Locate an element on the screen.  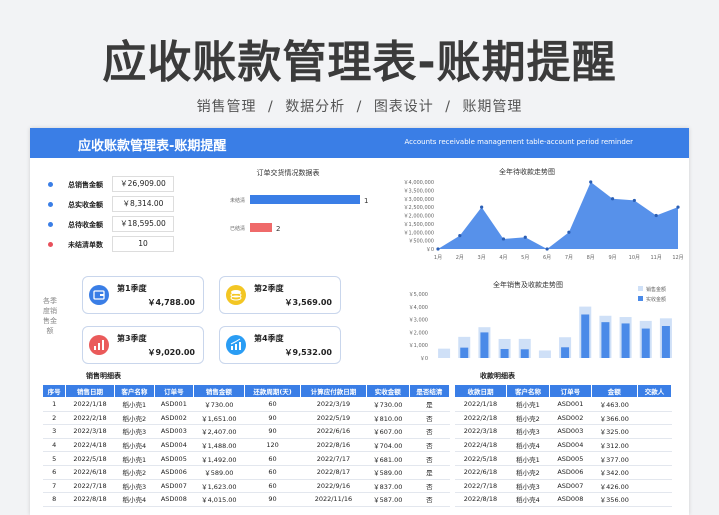
sales-col-header: 销售日期 is located at coordinates (90, 391).